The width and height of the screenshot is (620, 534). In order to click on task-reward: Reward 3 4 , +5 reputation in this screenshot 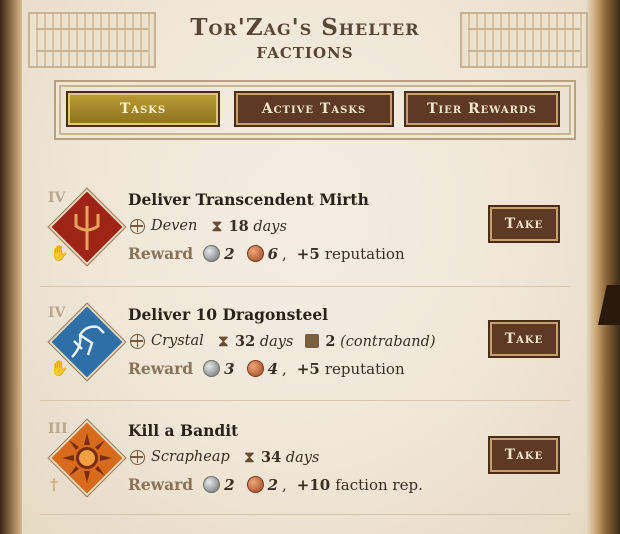, I will do `click(266, 368)`.